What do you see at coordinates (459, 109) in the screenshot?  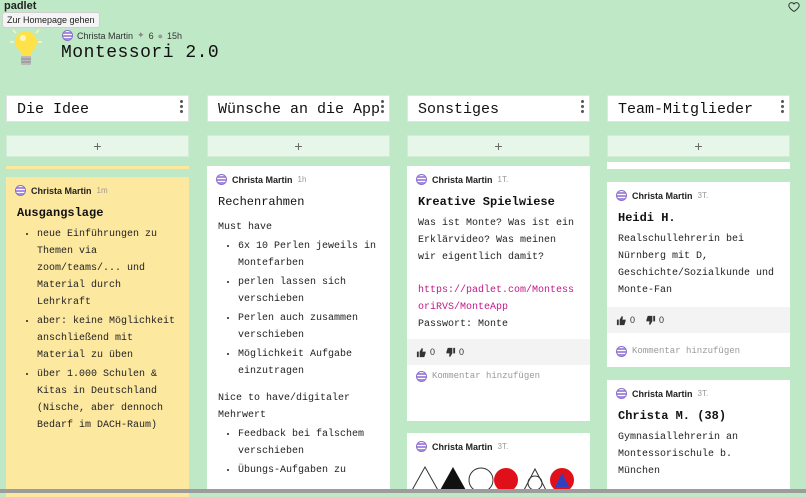 I see `column-title: Sonstiges` at bounding box center [459, 109].